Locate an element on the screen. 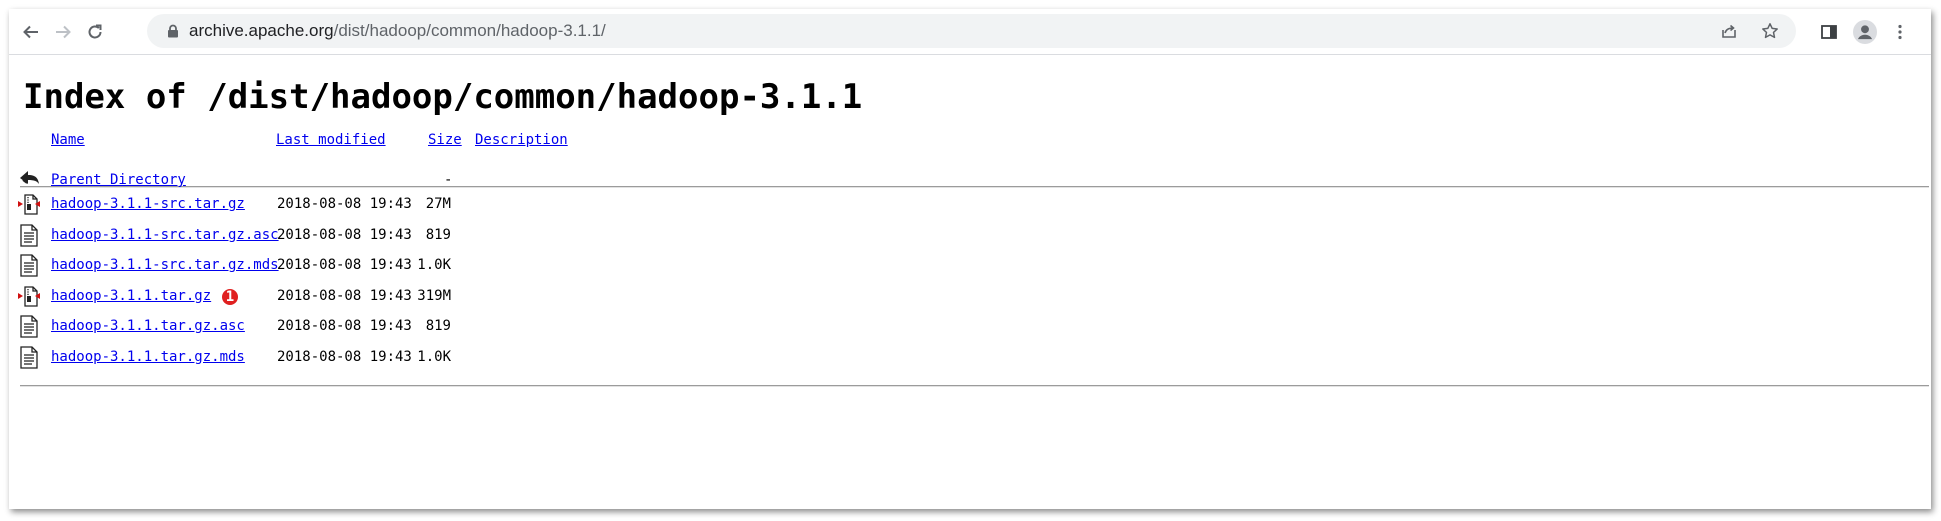  column-header-size: Size is located at coordinates (445, 140).